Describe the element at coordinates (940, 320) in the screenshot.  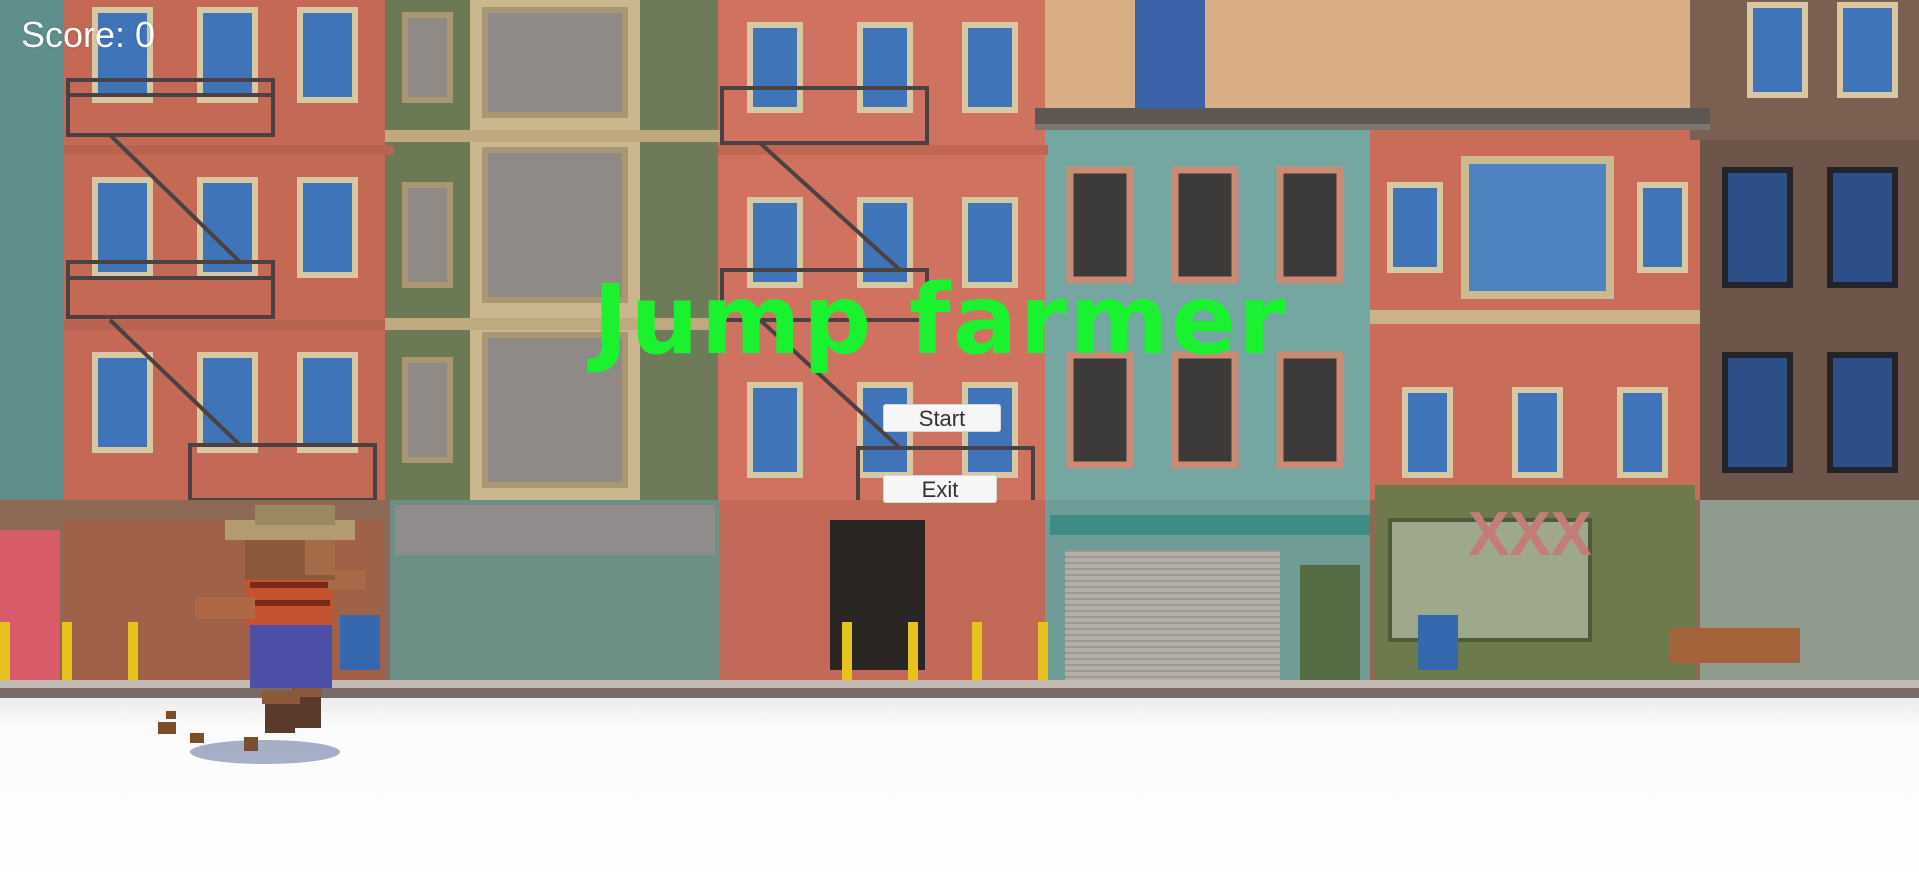
I see `game-title: Jump farmer` at that location.